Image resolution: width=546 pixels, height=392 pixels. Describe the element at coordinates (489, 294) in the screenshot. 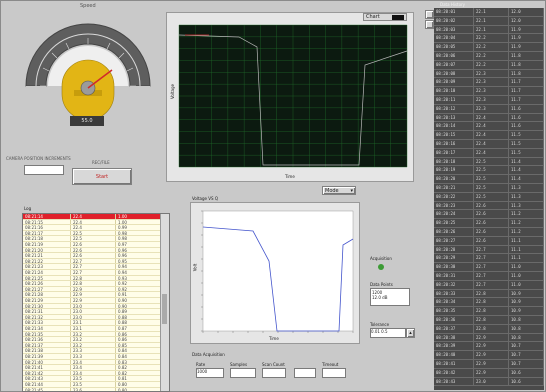

I see `history-row: 08:20:33 22.8 10.9` at that location.